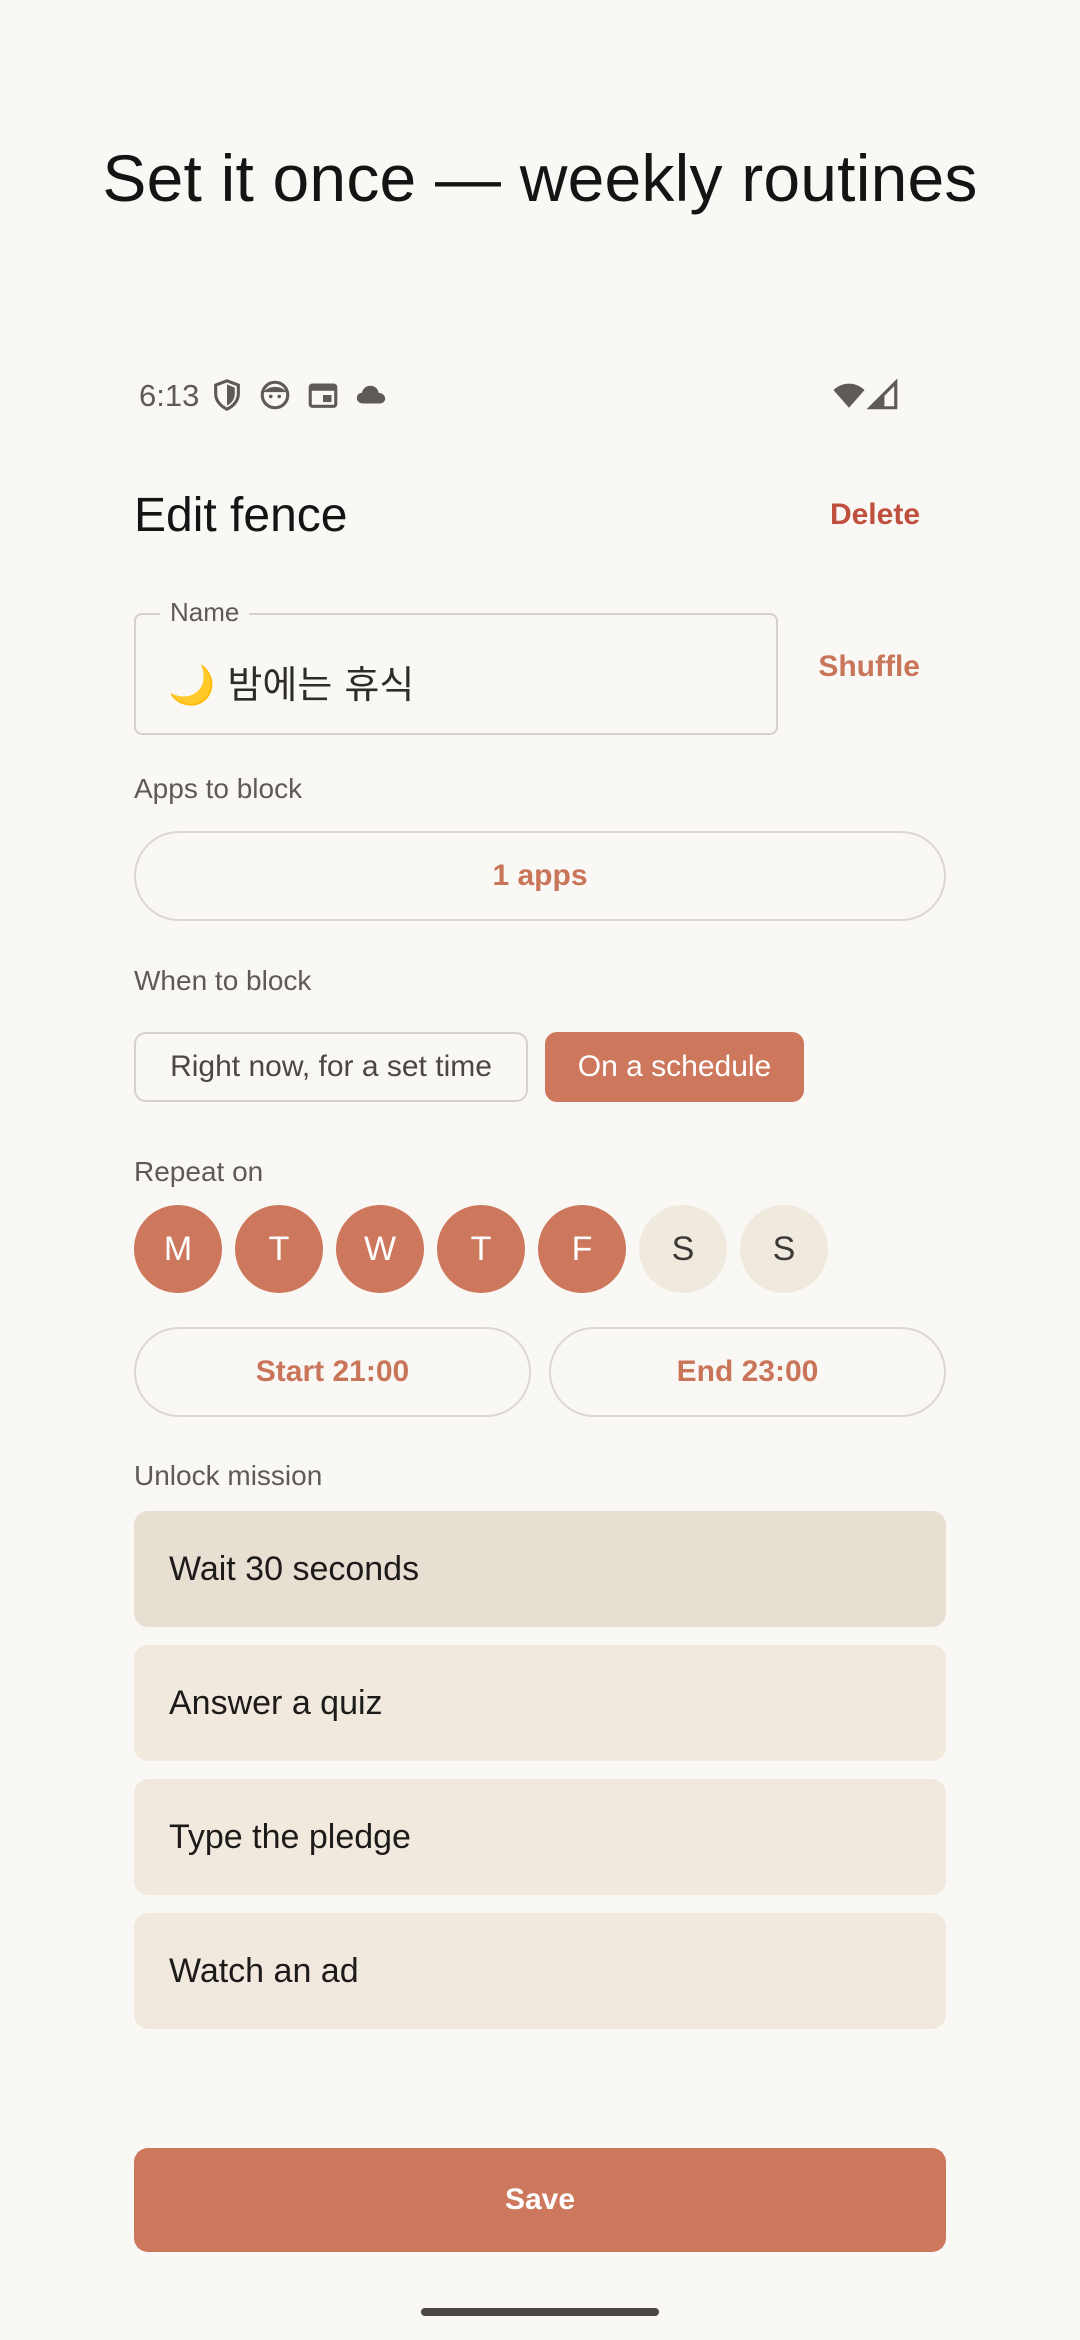  What do you see at coordinates (674, 1067) in the screenshot?
I see `option-on-schedule: On a schedule` at bounding box center [674, 1067].